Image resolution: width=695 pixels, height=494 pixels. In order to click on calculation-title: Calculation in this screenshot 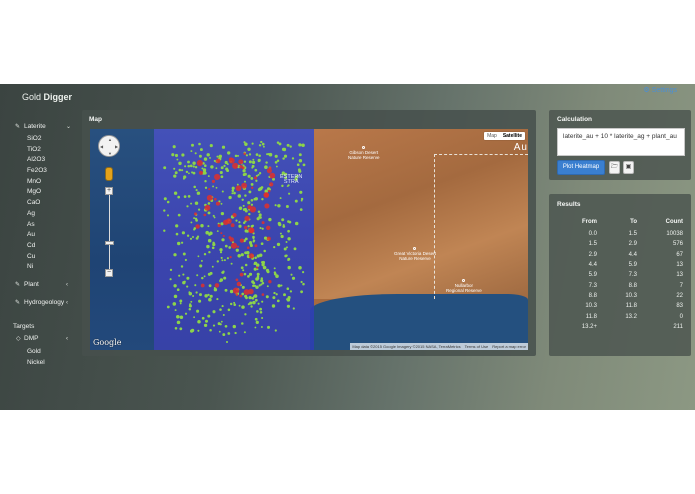, I will do `click(575, 119)`.